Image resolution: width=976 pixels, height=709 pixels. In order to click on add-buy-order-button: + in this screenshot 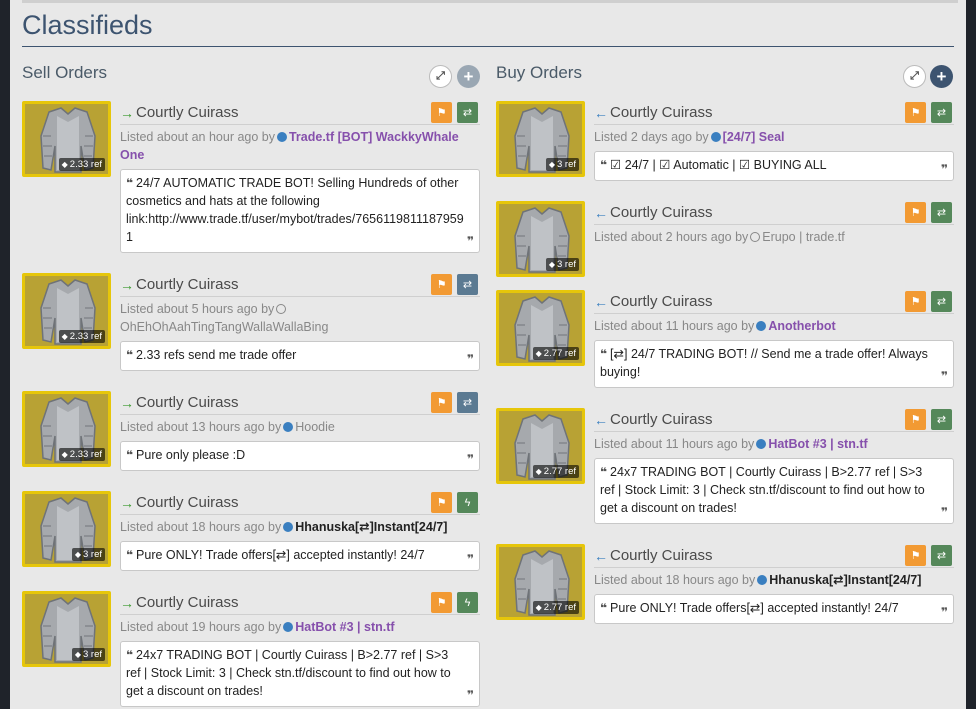, I will do `click(941, 76)`.